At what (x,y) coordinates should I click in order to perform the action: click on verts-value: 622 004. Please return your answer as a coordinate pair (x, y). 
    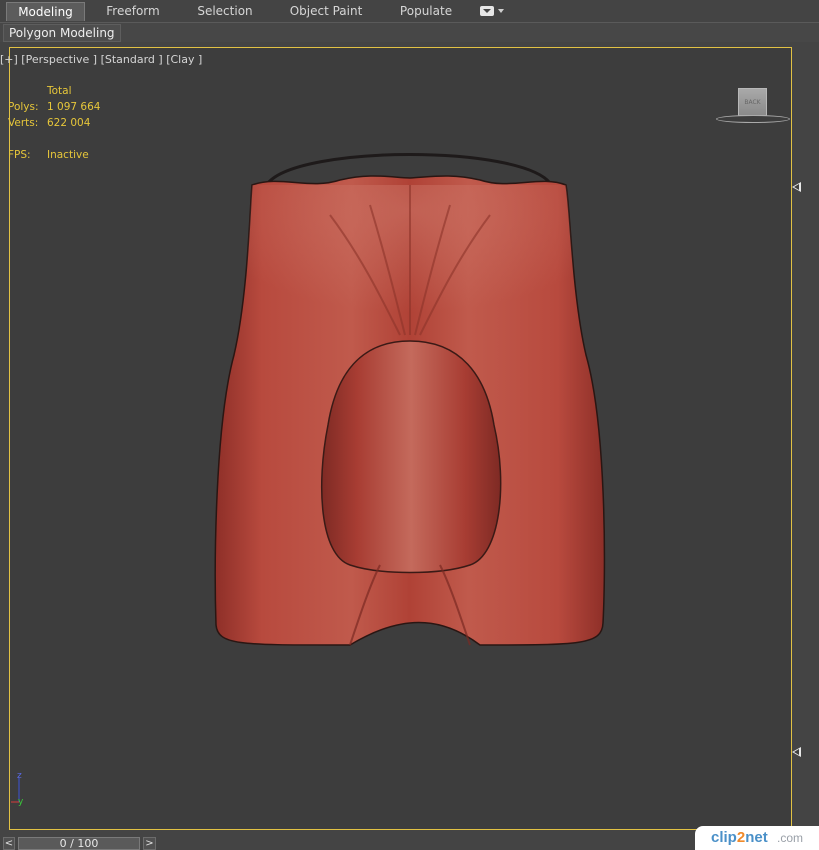
    Looking at the image, I should click on (69, 123).